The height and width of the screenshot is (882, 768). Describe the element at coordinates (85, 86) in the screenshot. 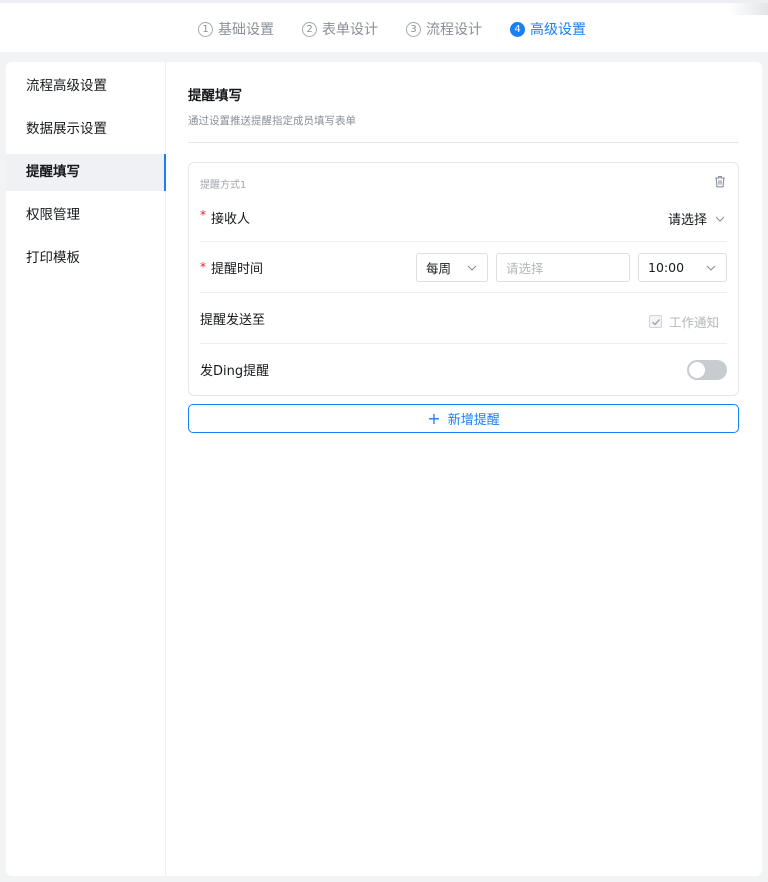

I see `sidebar-item-flow-advanced: 流程高级设置` at that location.